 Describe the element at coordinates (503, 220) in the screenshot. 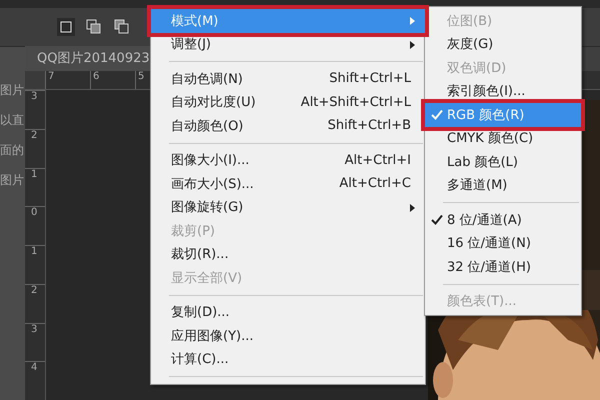

I see `menu-item: 8 位/通道(A)` at that location.